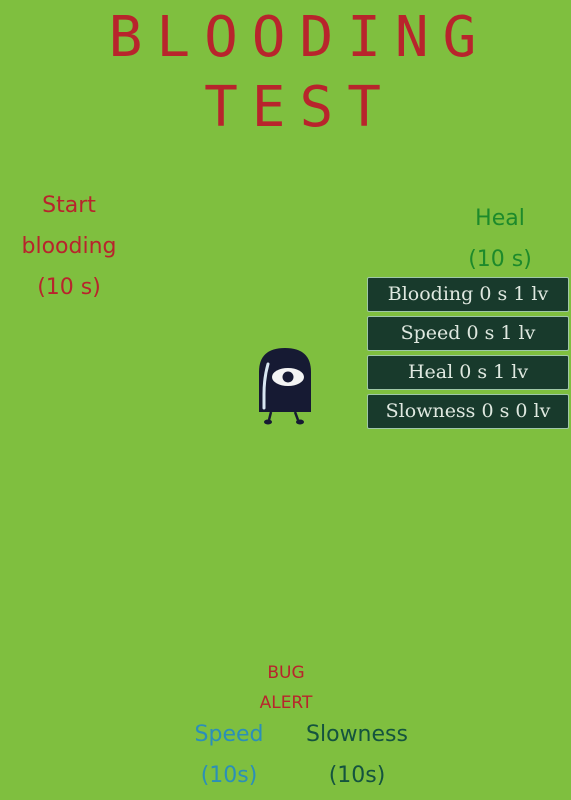 Image resolution: width=571 pixels, height=800 pixels. Describe the element at coordinates (357, 775) in the screenshot. I see `slowness-label-2: (10s)` at that location.